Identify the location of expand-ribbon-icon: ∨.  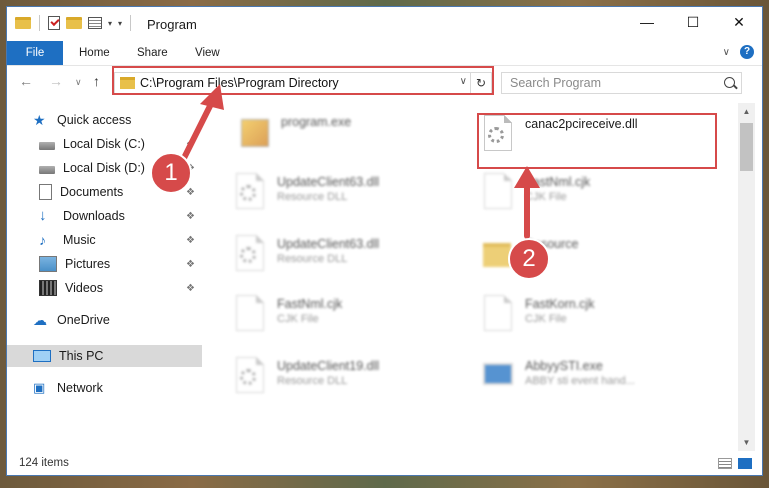
(726, 52).